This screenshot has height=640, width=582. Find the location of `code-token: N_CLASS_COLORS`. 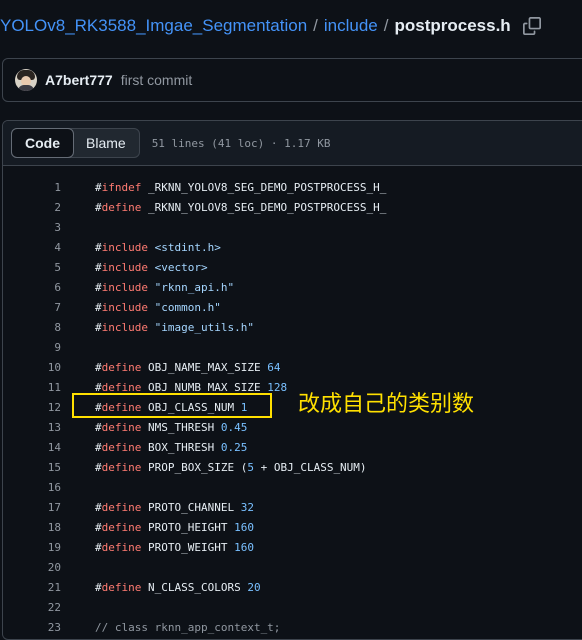

code-token: N_CLASS_COLORS is located at coordinates (194, 587).